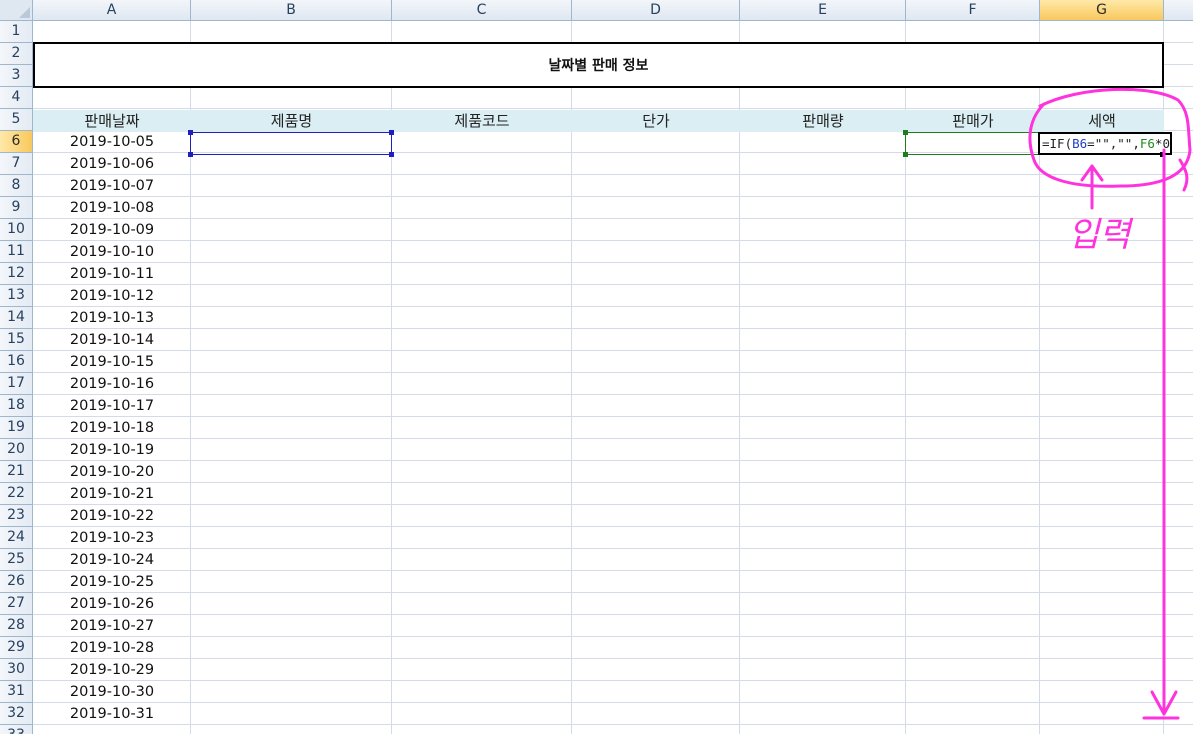  What do you see at coordinates (112, 384) in the screenshot?
I see `date-cell: 2019-10-16` at bounding box center [112, 384].